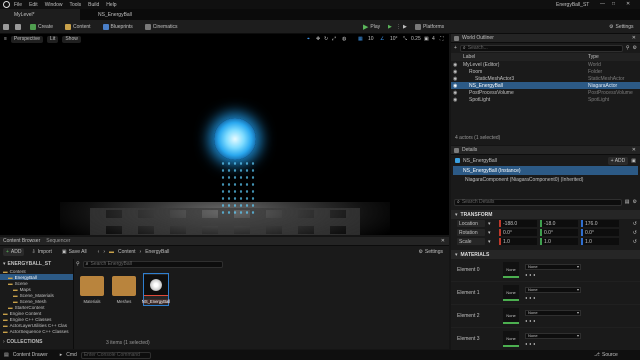  What do you see at coordinates (33, 5) in the screenshot?
I see `menu-item-edit: Edit` at bounding box center [33, 5].